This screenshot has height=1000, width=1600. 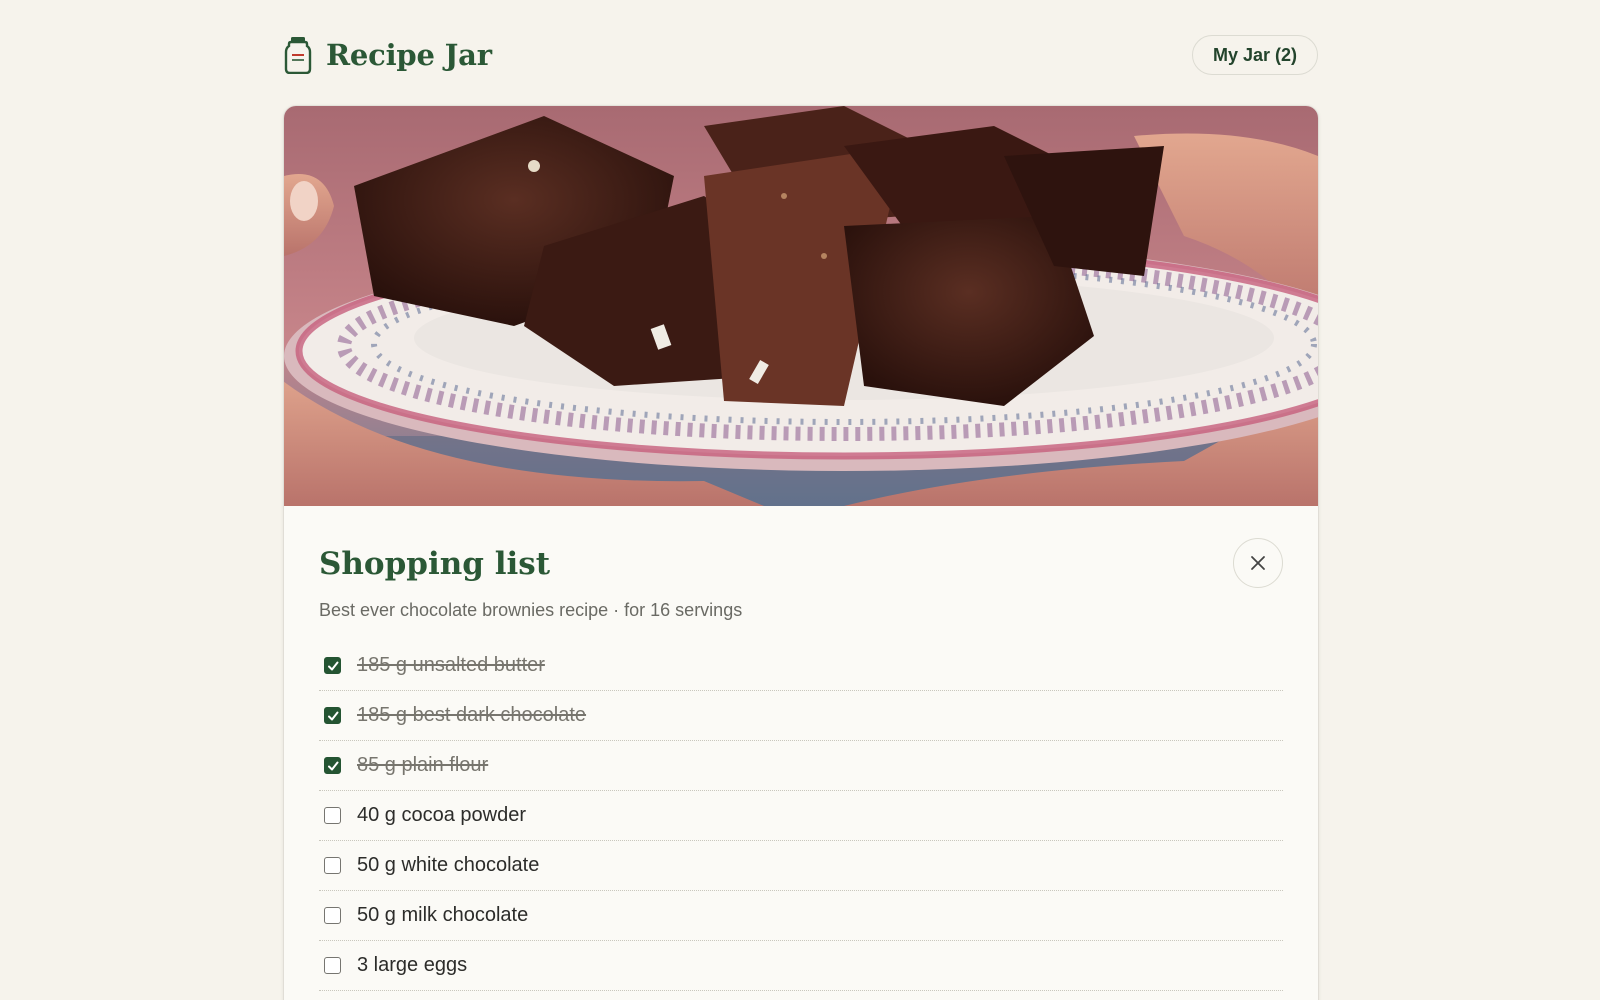 I want to click on list-item: 85 g plain flour, so click(x=801, y=766).